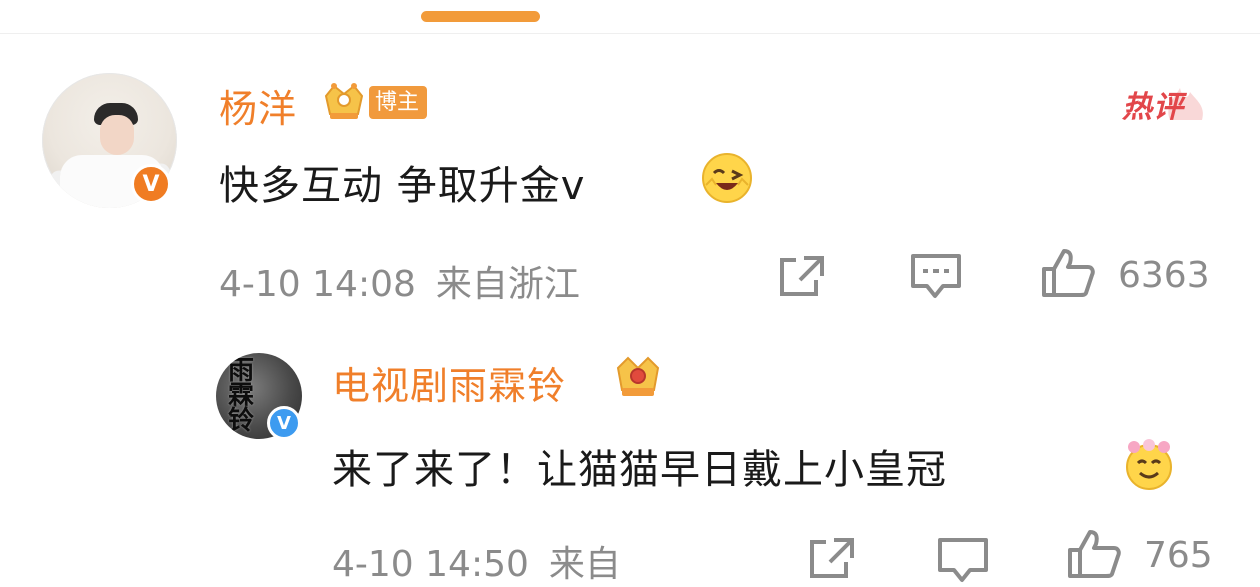 The height and width of the screenshot is (587, 1260). Describe the element at coordinates (1149, 464) in the screenshot. I see `crown-emoji-icon` at that location.